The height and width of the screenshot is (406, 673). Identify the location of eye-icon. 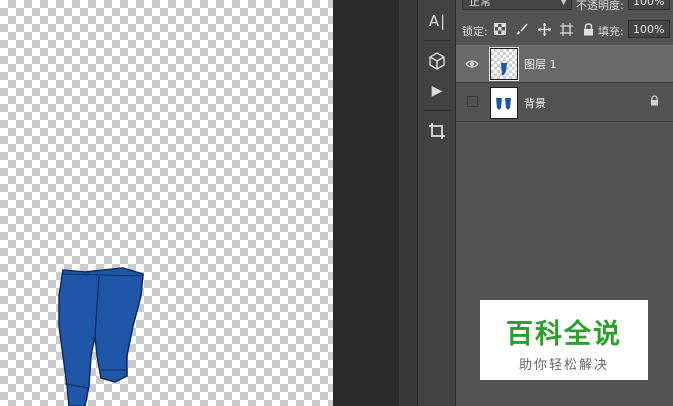
(472, 64).